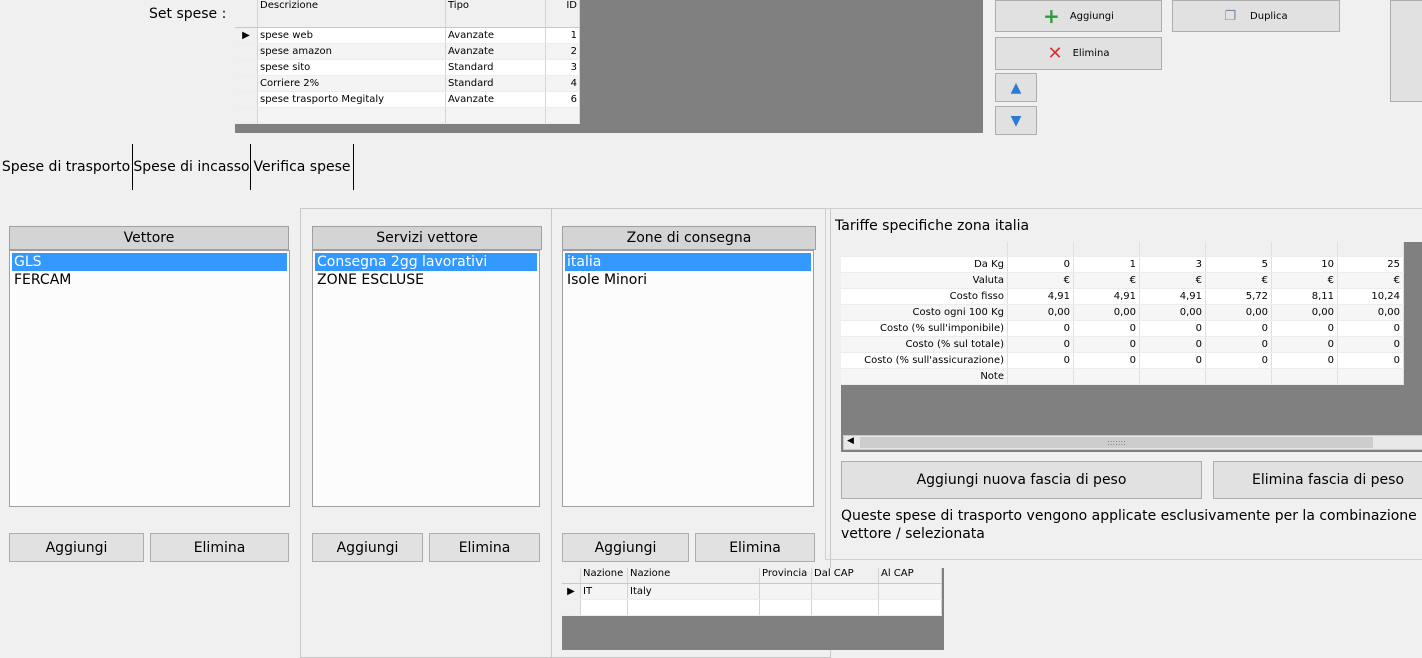  What do you see at coordinates (850, 441) in the screenshot?
I see `scroll-left-icon: ◀` at bounding box center [850, 441].